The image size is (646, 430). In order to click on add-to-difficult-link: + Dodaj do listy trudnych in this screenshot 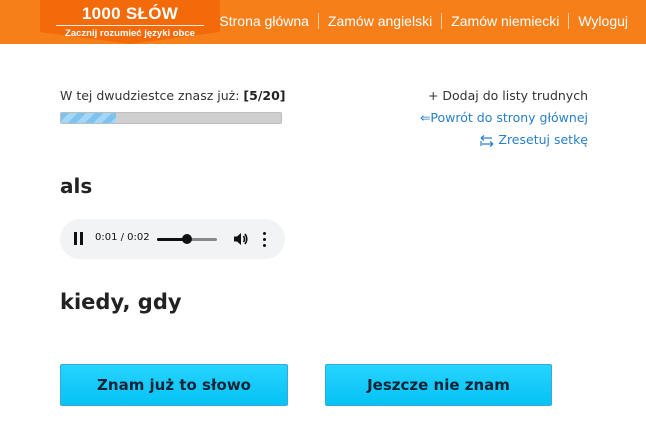, I will do `click(508, 95)`.